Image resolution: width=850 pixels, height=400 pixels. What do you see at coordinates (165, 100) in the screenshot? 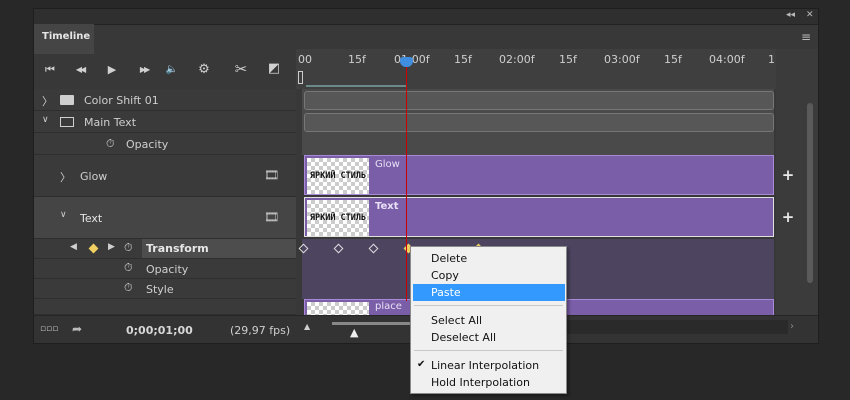
I see `layer-row-color-shift: 〉 Color Shift 01` at bounding box center [165, 100].